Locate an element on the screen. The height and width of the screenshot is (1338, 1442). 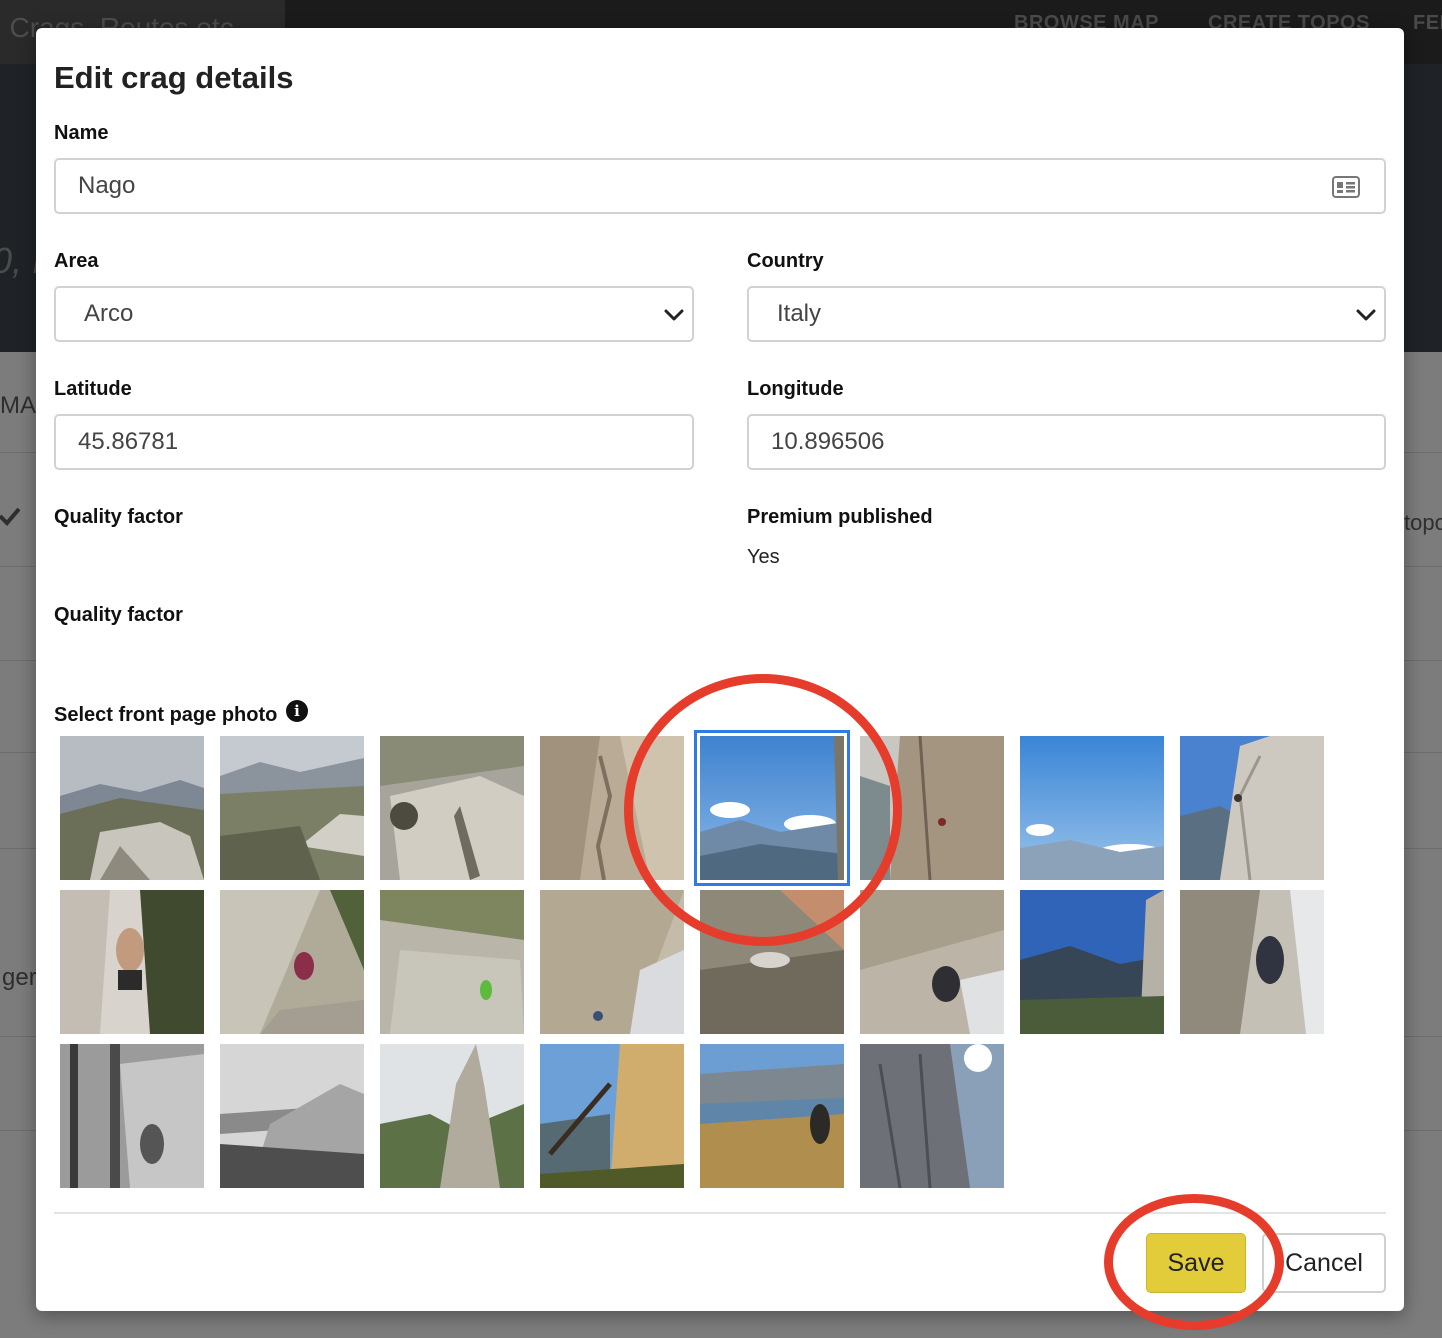
longitude-label: Longitude is located at coordinates (795, 389).